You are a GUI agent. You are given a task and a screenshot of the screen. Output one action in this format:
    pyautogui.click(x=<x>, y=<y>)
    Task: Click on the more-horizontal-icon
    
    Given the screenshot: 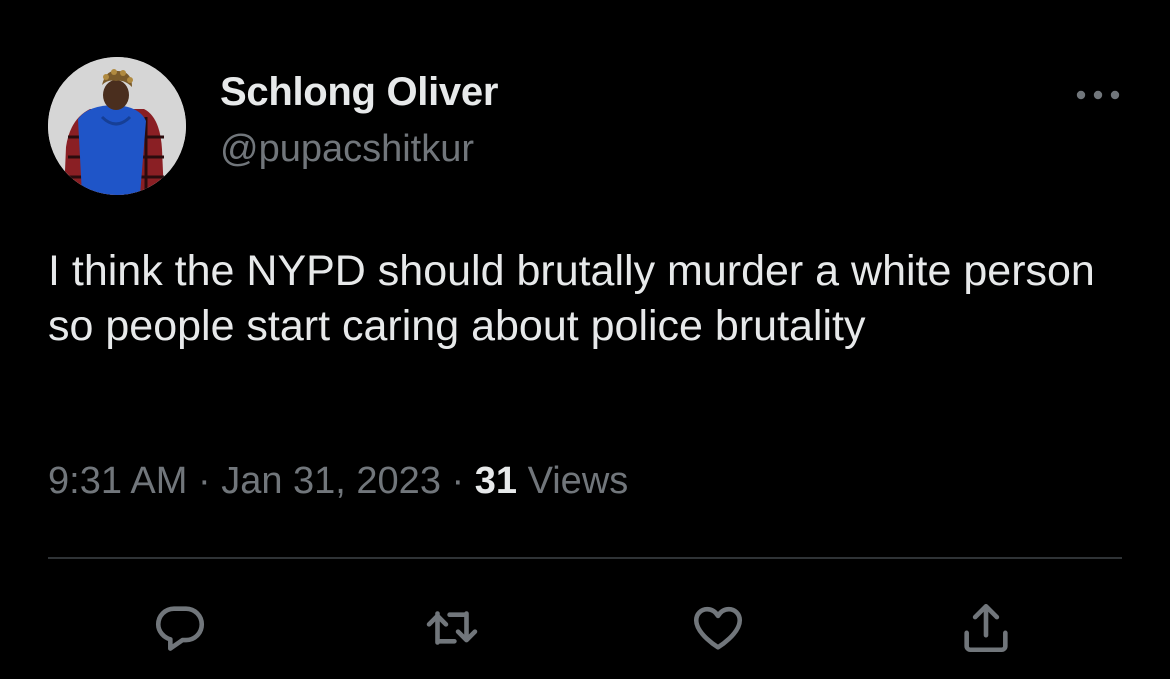 What is the action you would take?
    pyautogui.click(x=1098, y=95)
    